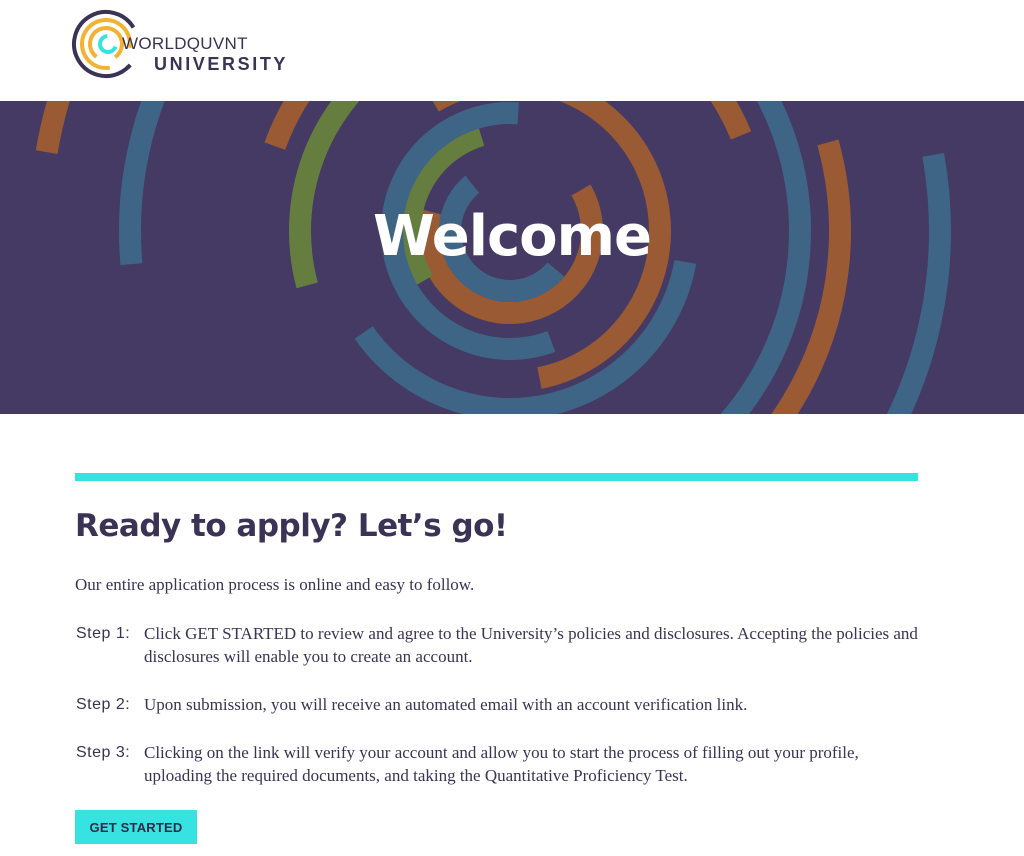 This screenshot has width=1024, height=856. I want to click on section-title: Ready to apply? Let’s go!, so click(291, 526).